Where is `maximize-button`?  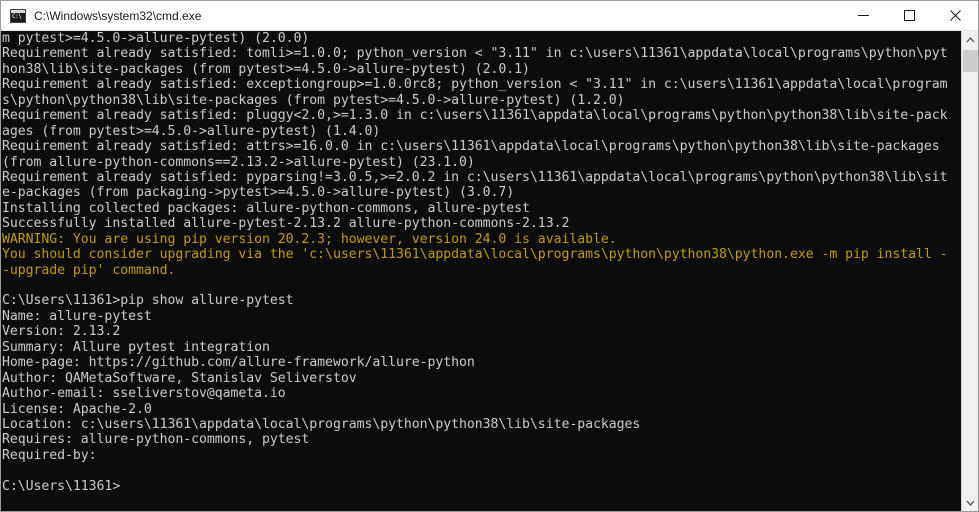
maximize-button is located at coordinates (909, 15).